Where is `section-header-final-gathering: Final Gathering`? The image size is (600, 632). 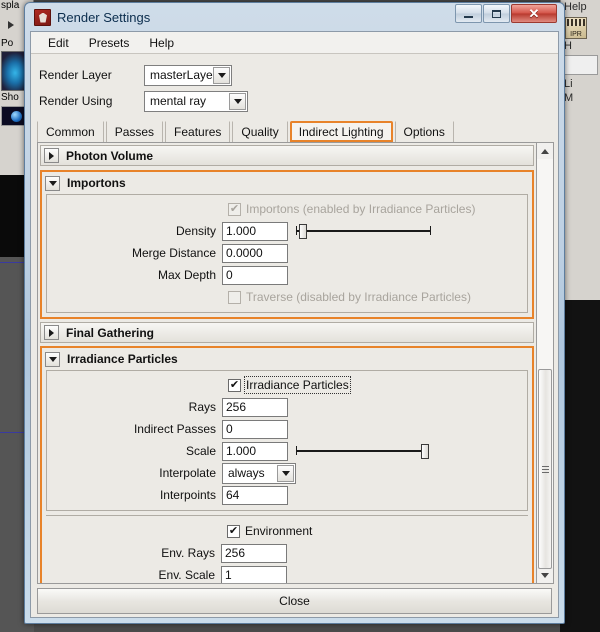
section-header-final-gathering: Final Gathering is located at coordinates (287, 332).